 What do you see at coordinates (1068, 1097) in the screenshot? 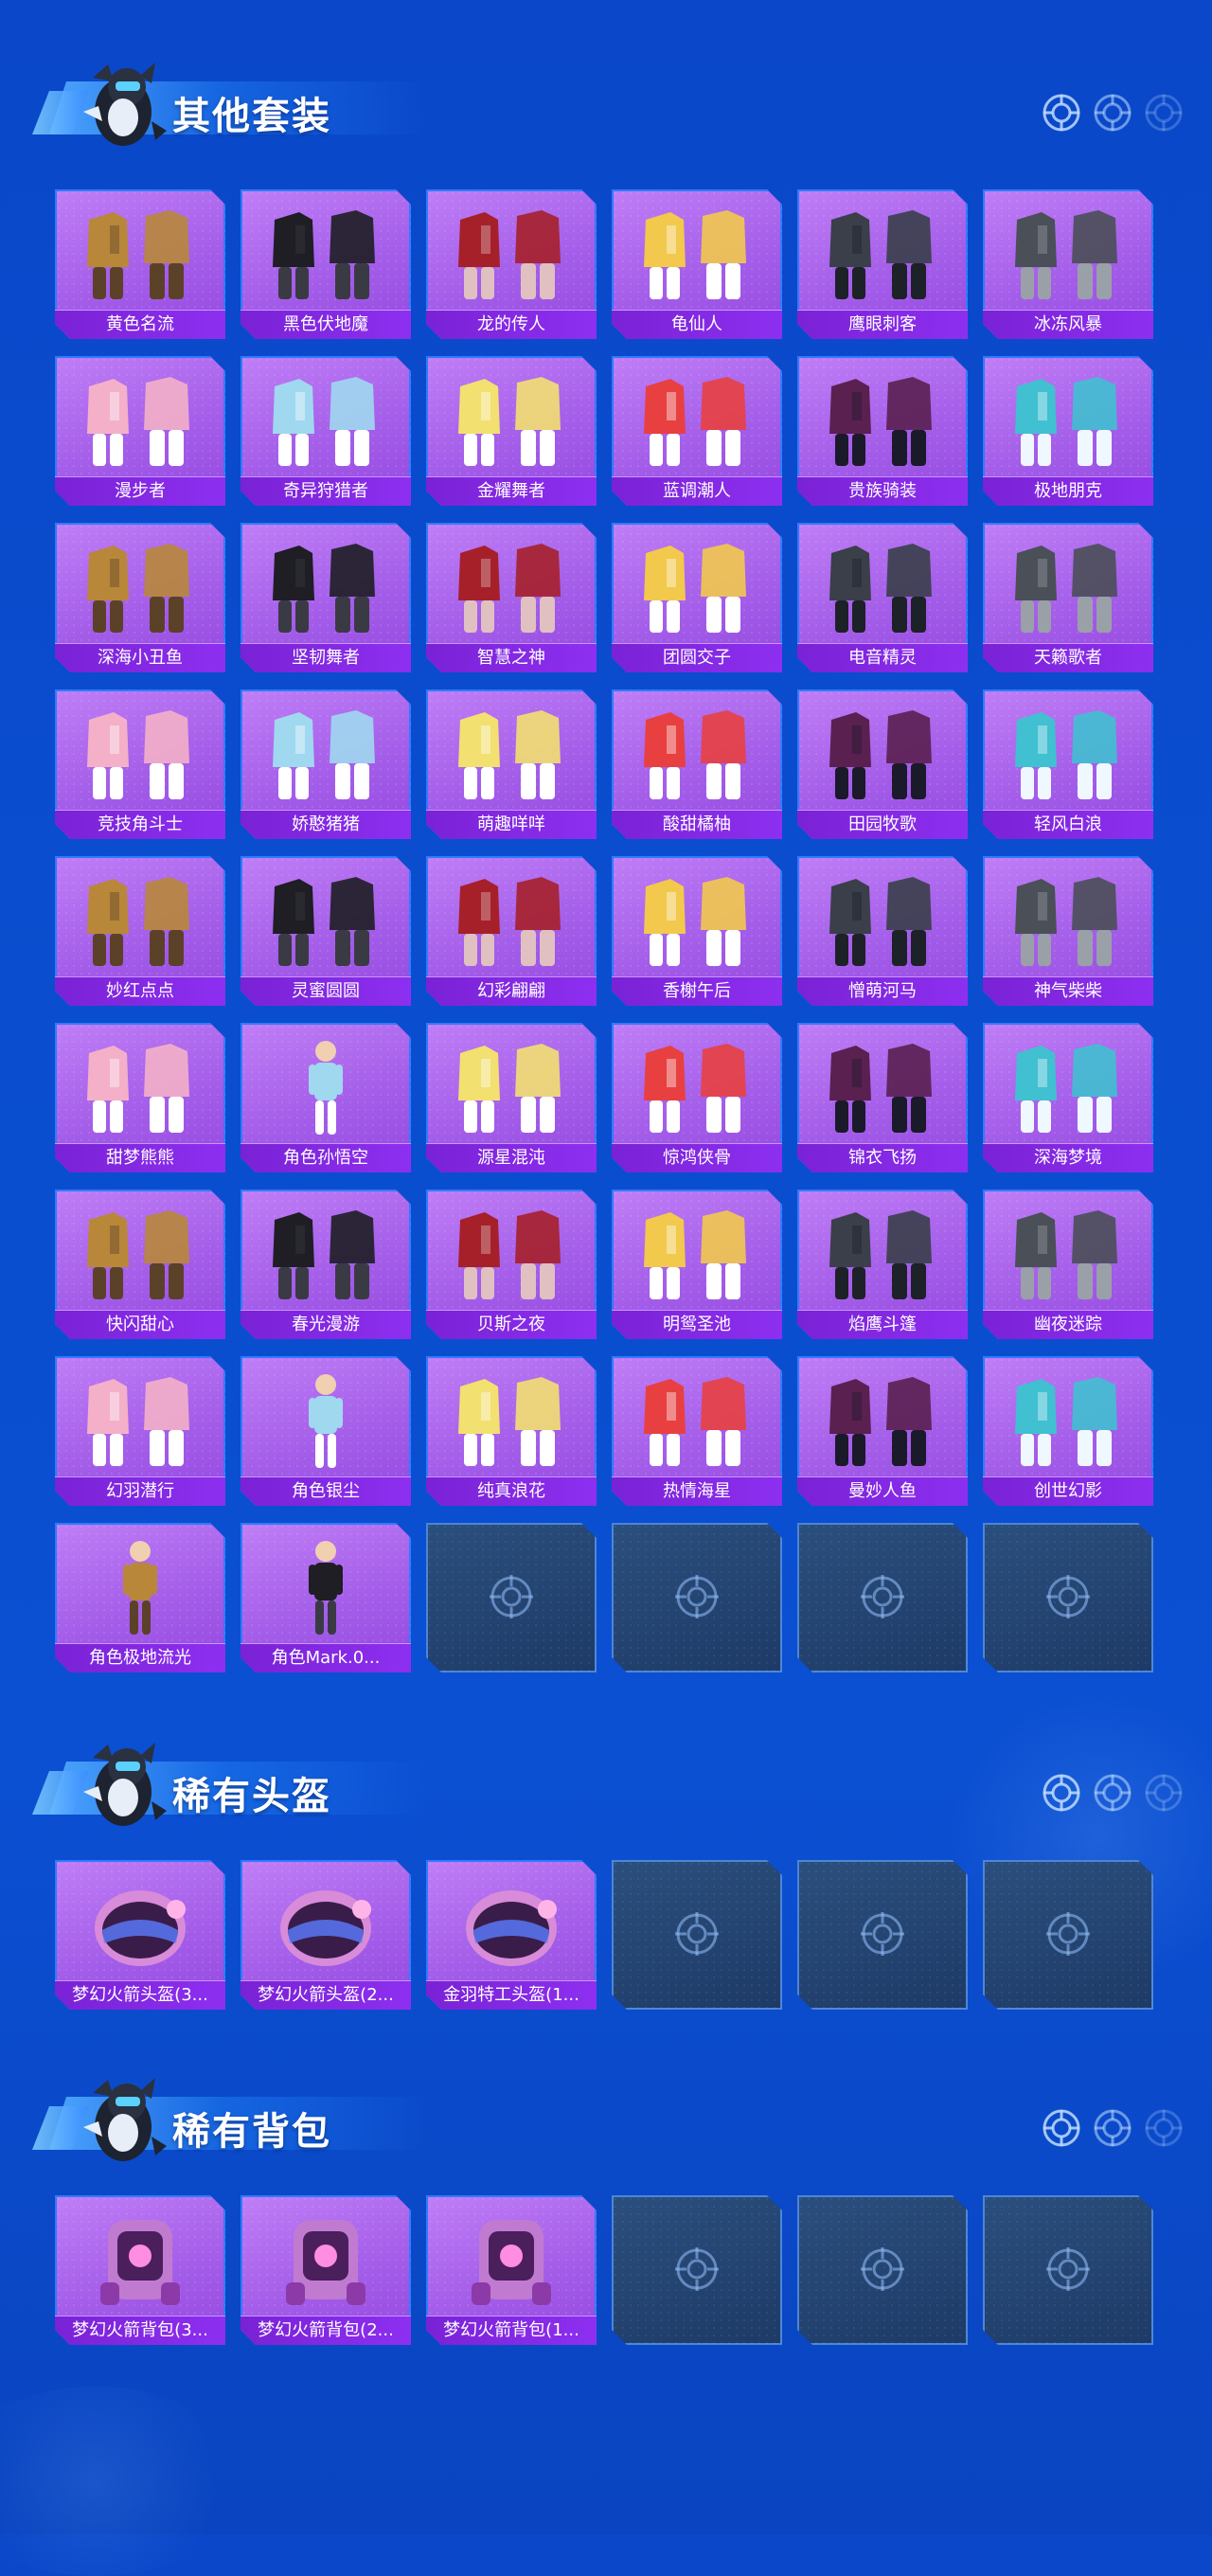
I see `item-card: 深海梦境` at bounding box center [1068, 1097].